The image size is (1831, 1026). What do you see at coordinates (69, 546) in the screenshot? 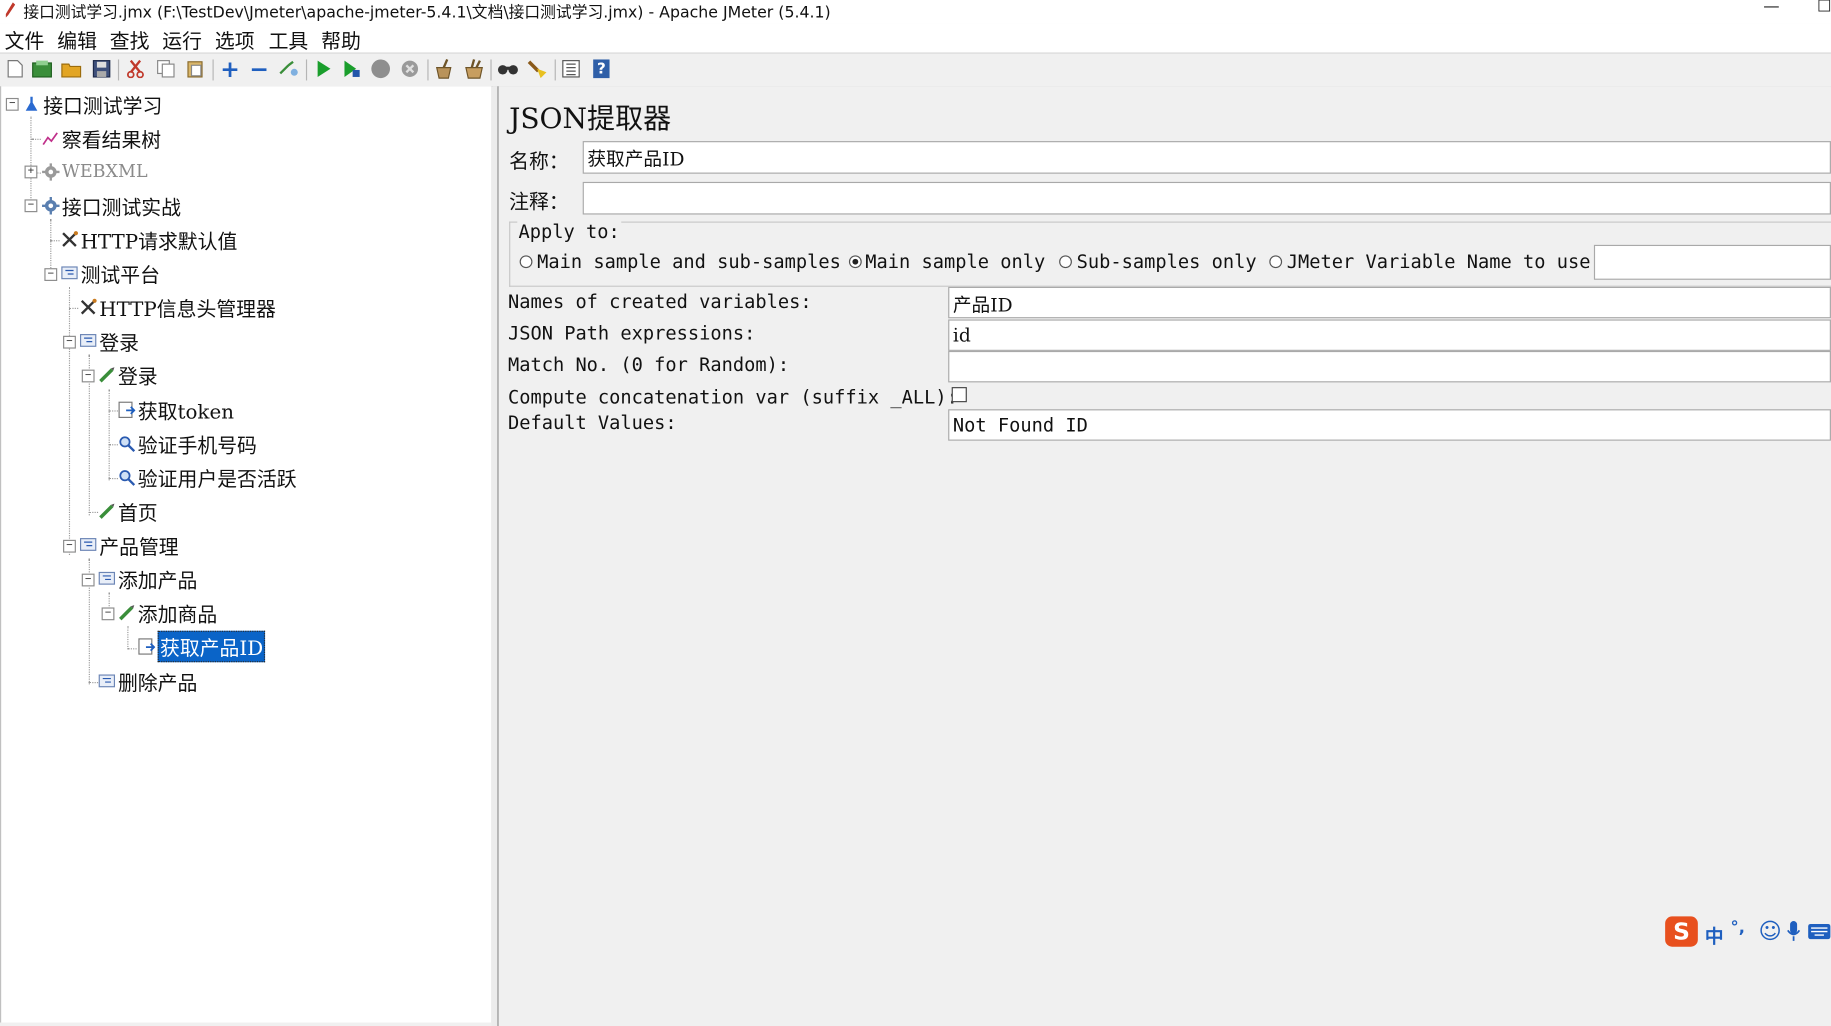
I see `expander-product-management: −` at bounding box center [69, 546].